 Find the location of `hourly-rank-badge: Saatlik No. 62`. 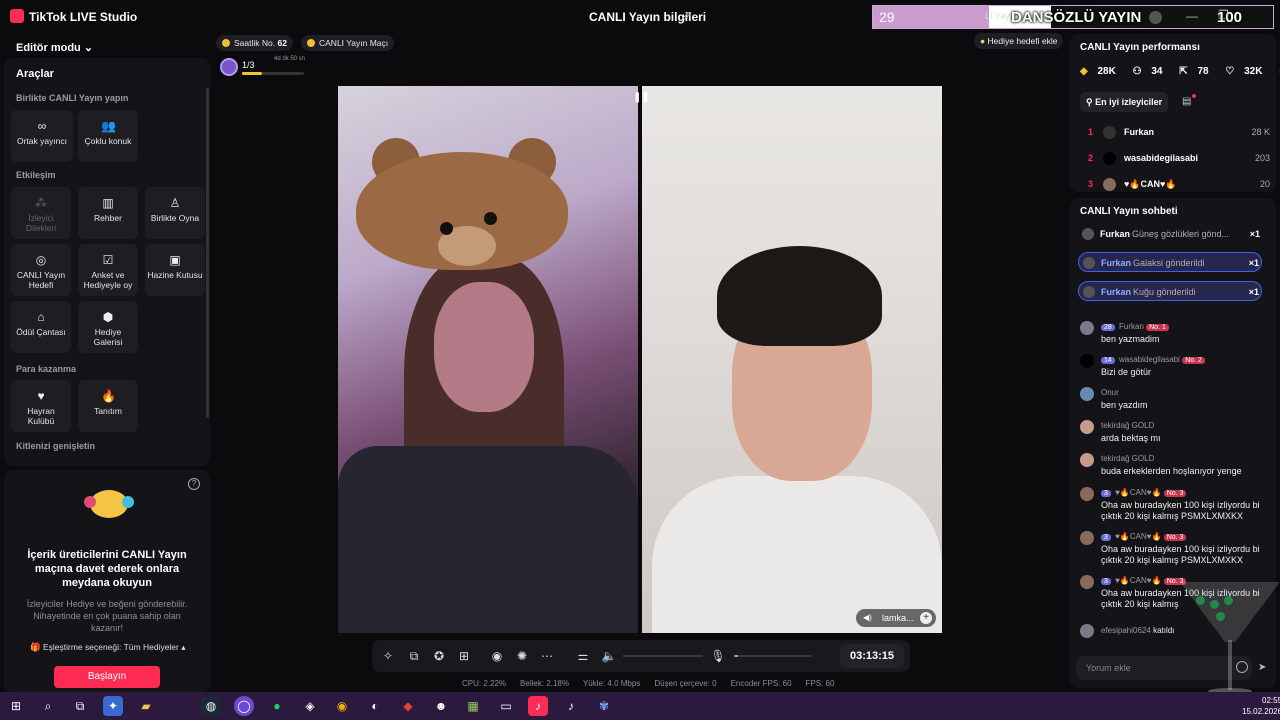

hourly-rank-badge: Saatlik No. 62 is located at coordinates (254, 43).